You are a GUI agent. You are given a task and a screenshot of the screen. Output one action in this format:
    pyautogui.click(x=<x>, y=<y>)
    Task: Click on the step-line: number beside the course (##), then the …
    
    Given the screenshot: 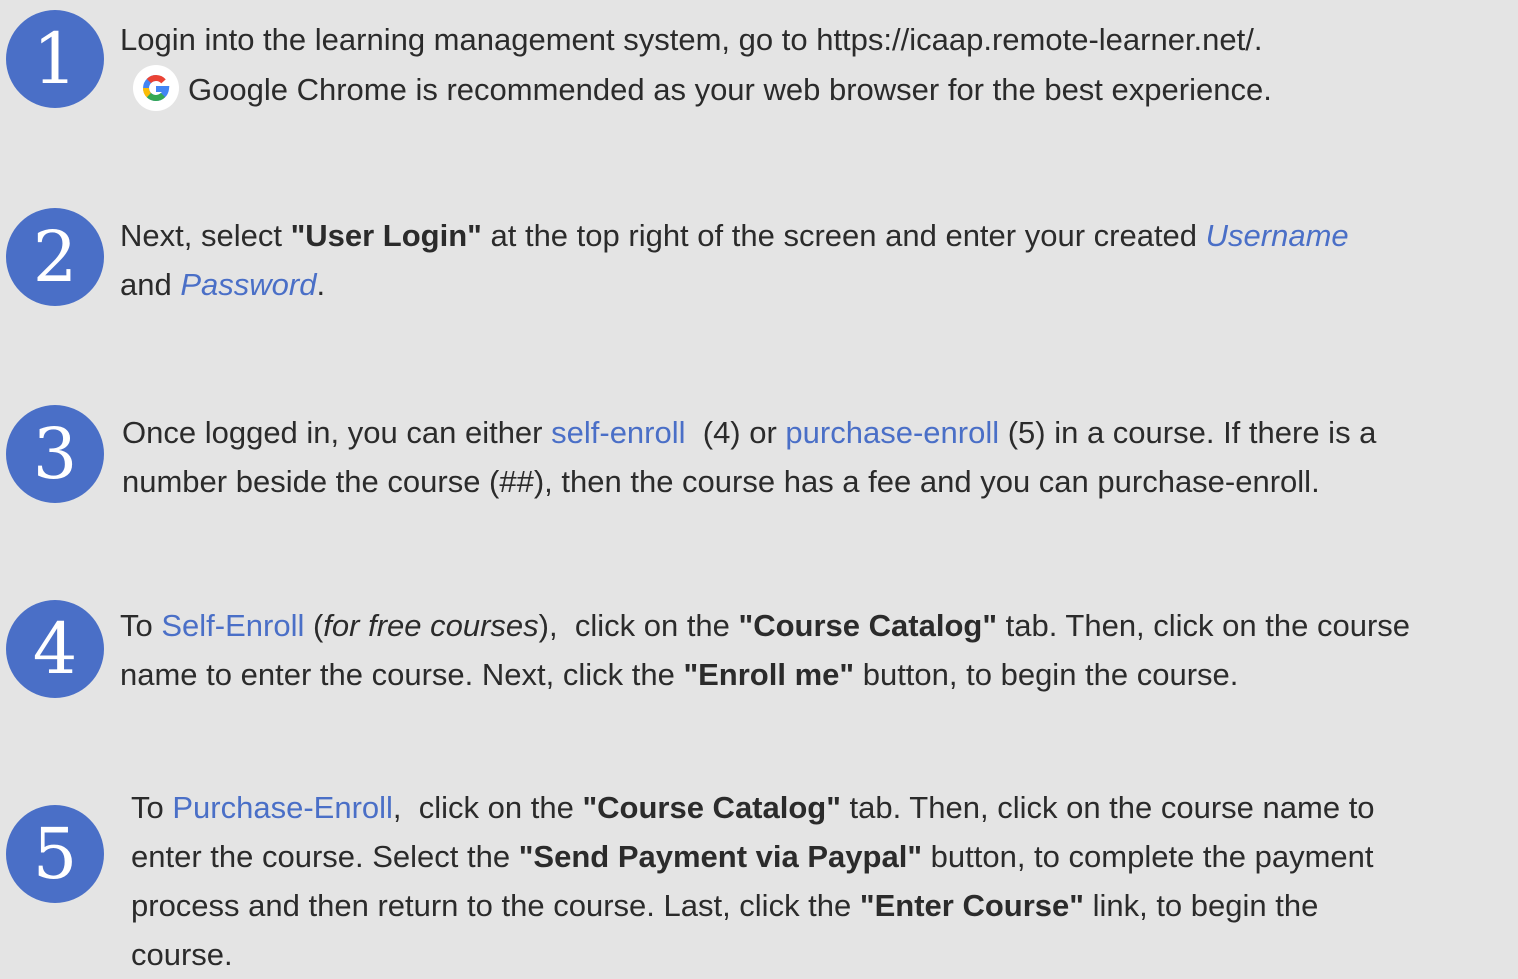 What is the action you would take?
    pyautogui.click(x=721, y=481)
    